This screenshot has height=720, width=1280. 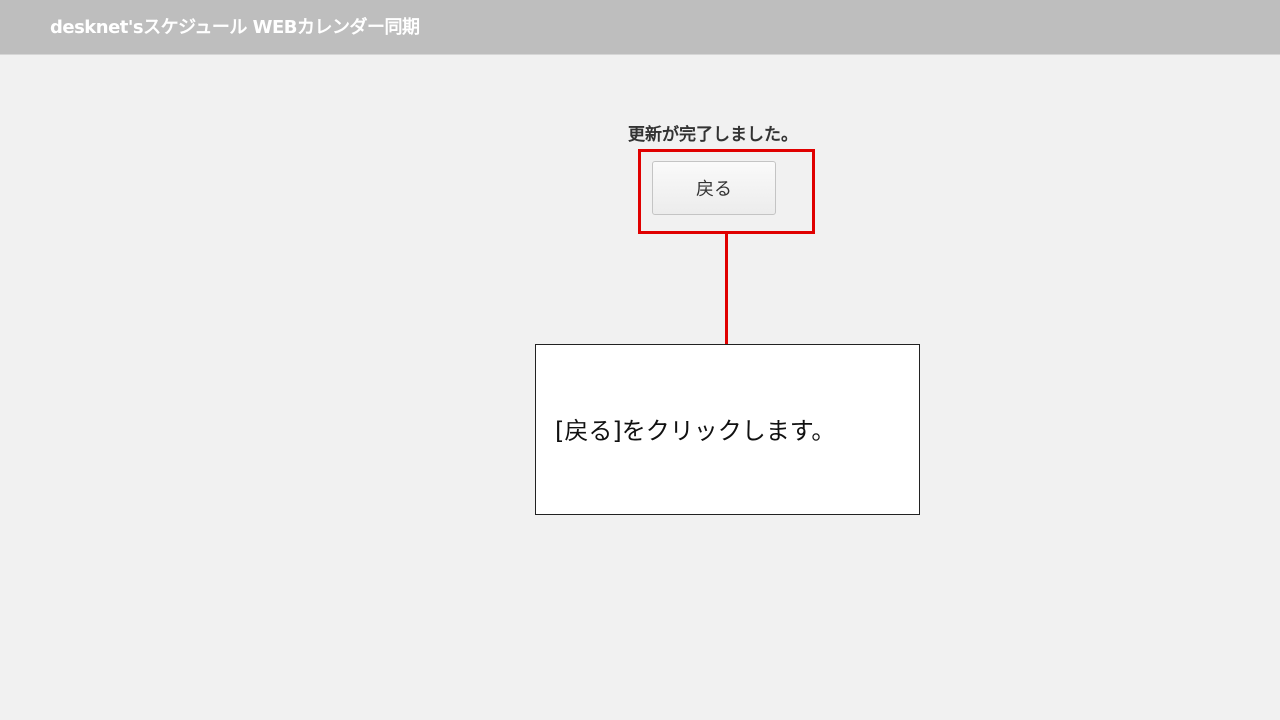 What do you see at coordinates (640, 27) in the screenshot?
I see `app-header: desknet'sスケジュール WEBカレンダー同期` at bounding box center [640, 27].